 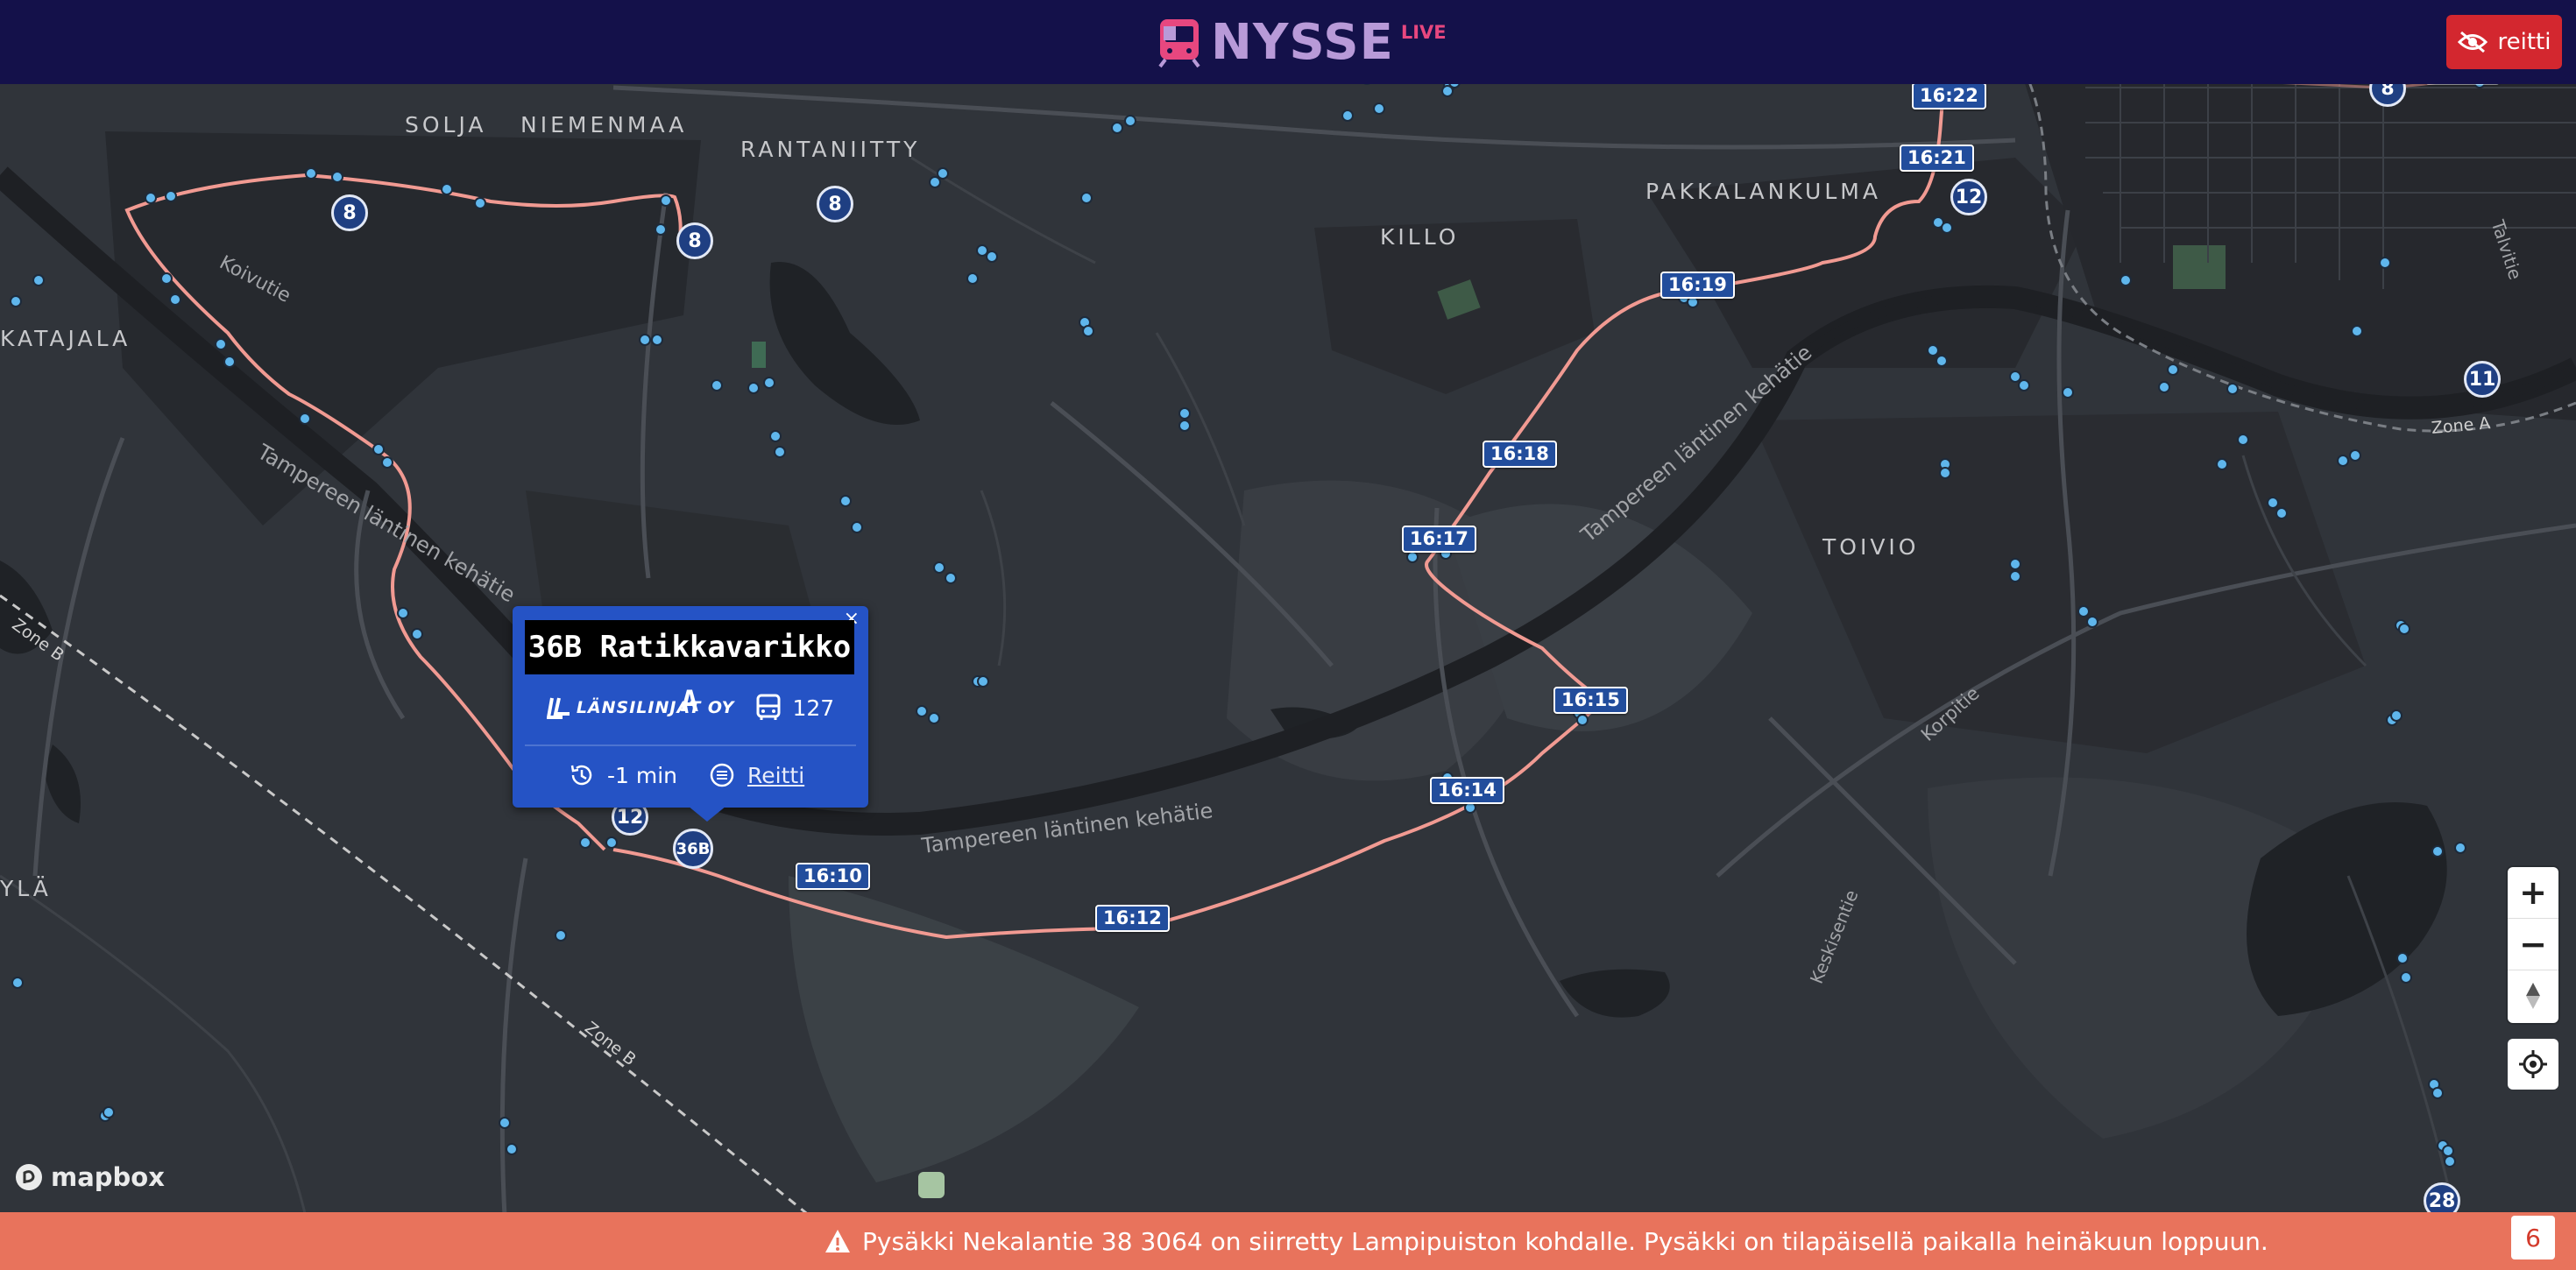 I want to click on vehicle-marker: 36B, so click(x=693, y=849).